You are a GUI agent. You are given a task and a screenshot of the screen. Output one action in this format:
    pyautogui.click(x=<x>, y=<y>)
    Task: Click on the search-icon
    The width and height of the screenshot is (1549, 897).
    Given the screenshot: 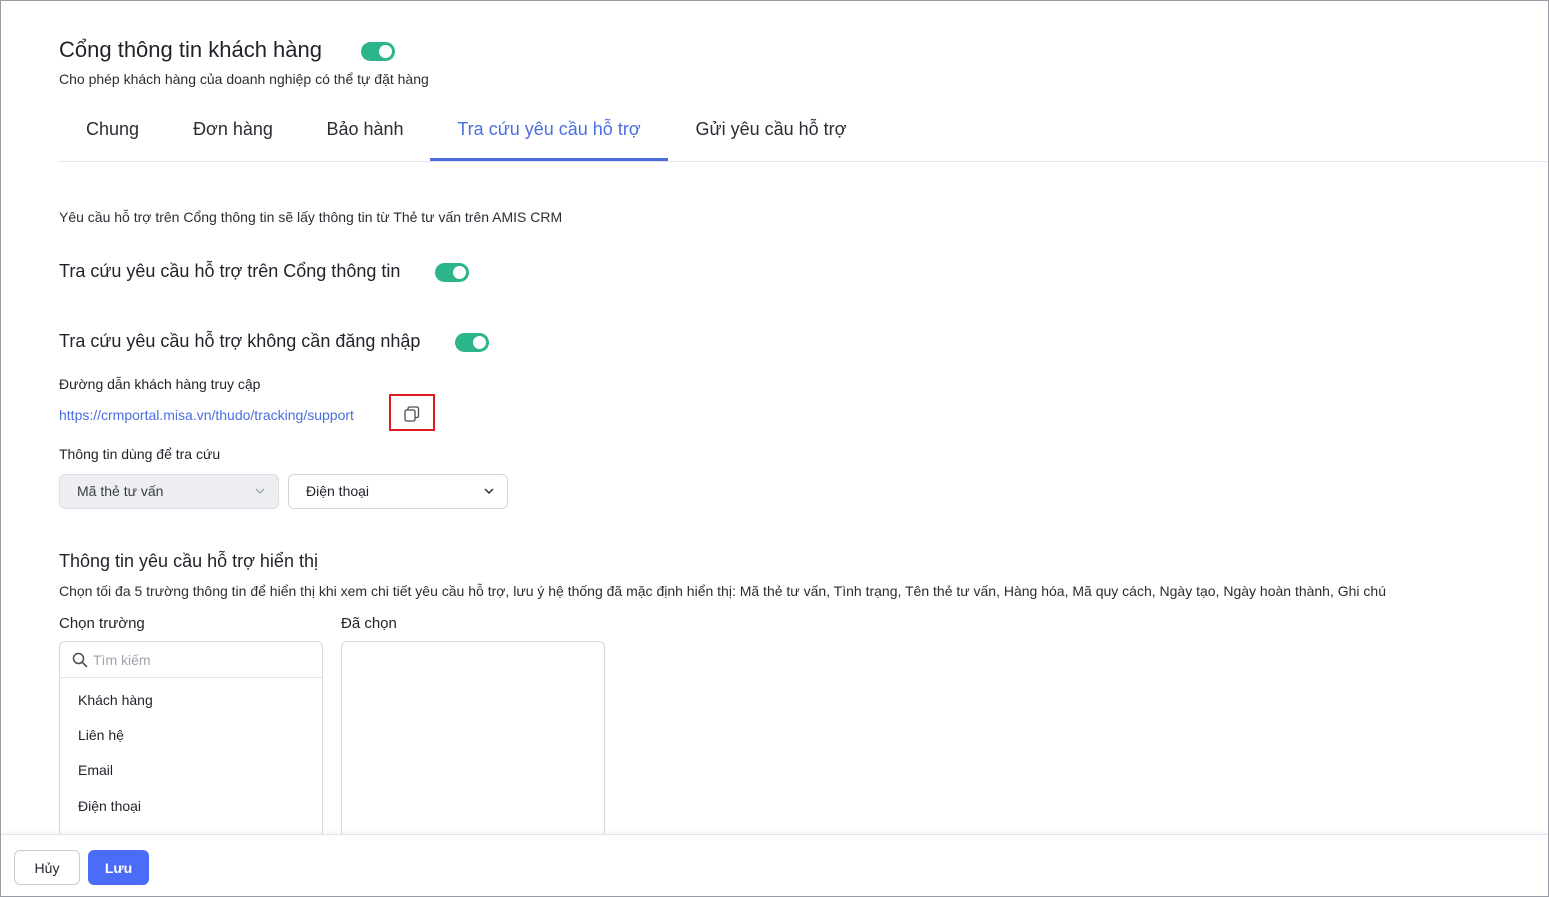 What is the action you would take?
    pyautogui.click(x=80, y=660)
    